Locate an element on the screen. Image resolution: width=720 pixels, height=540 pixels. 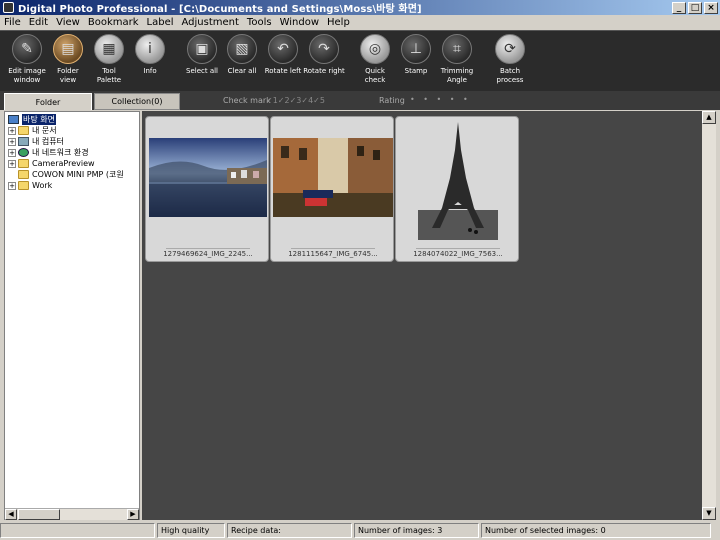
minimize-button: _ is located at coordinates (679, 7).